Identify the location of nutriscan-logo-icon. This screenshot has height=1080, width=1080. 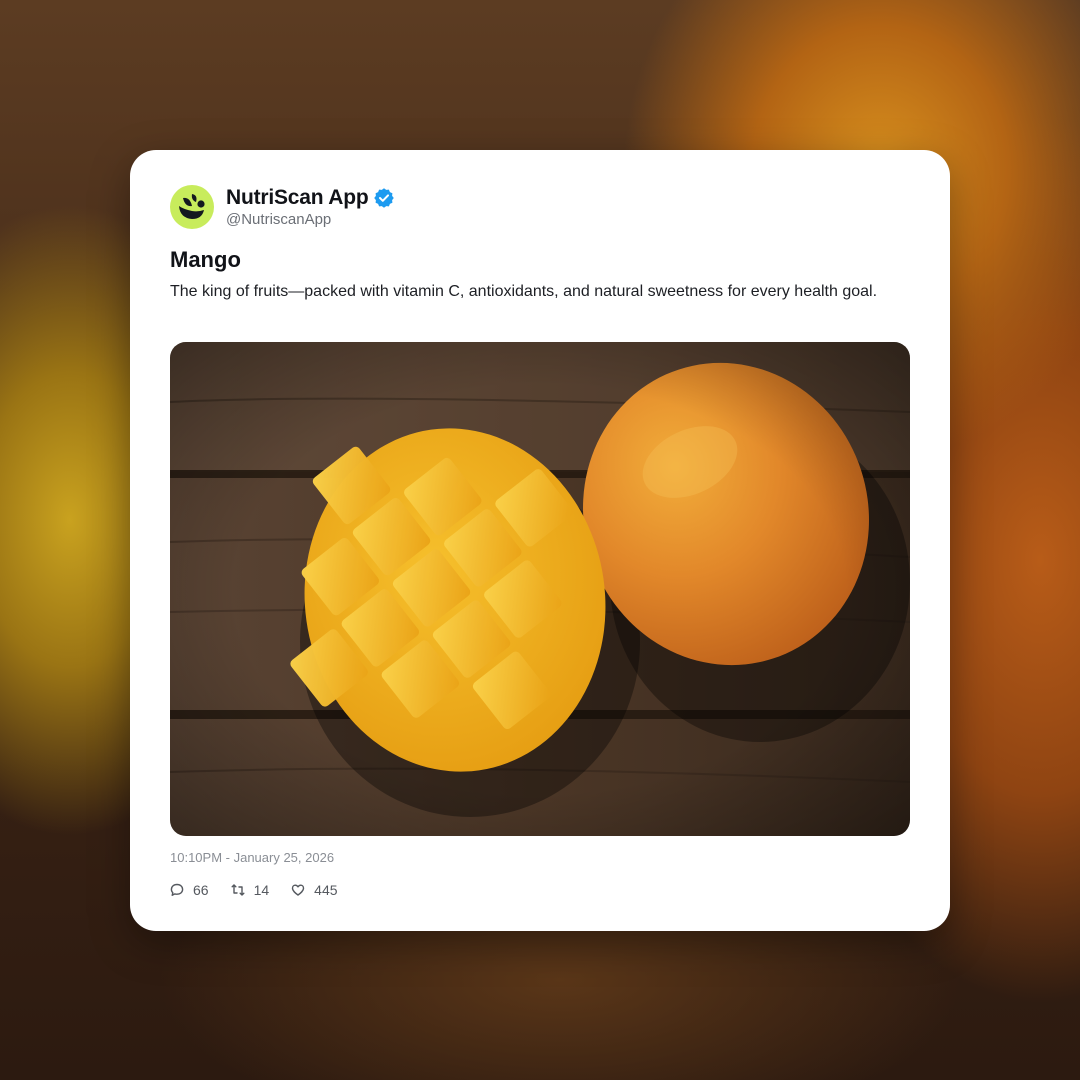
(192, 206).